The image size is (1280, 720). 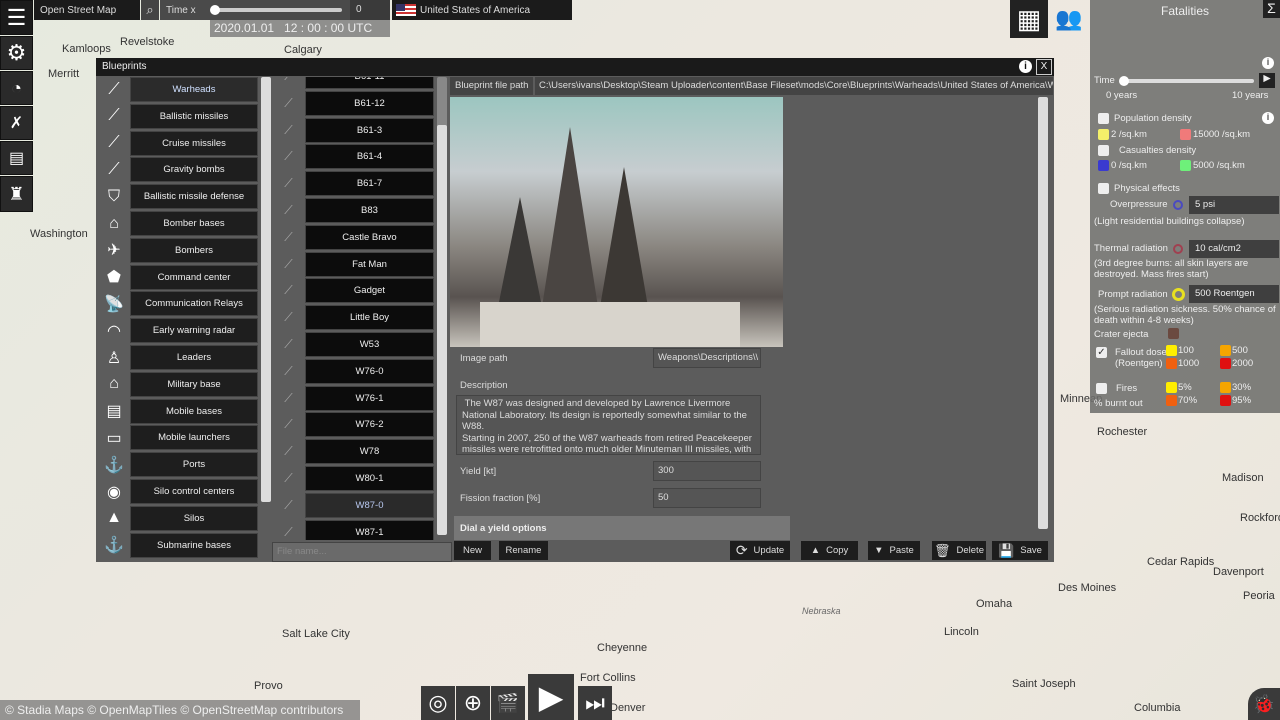 I want to click on crosshair-icon: ⊕, so click(x=473, y=703).